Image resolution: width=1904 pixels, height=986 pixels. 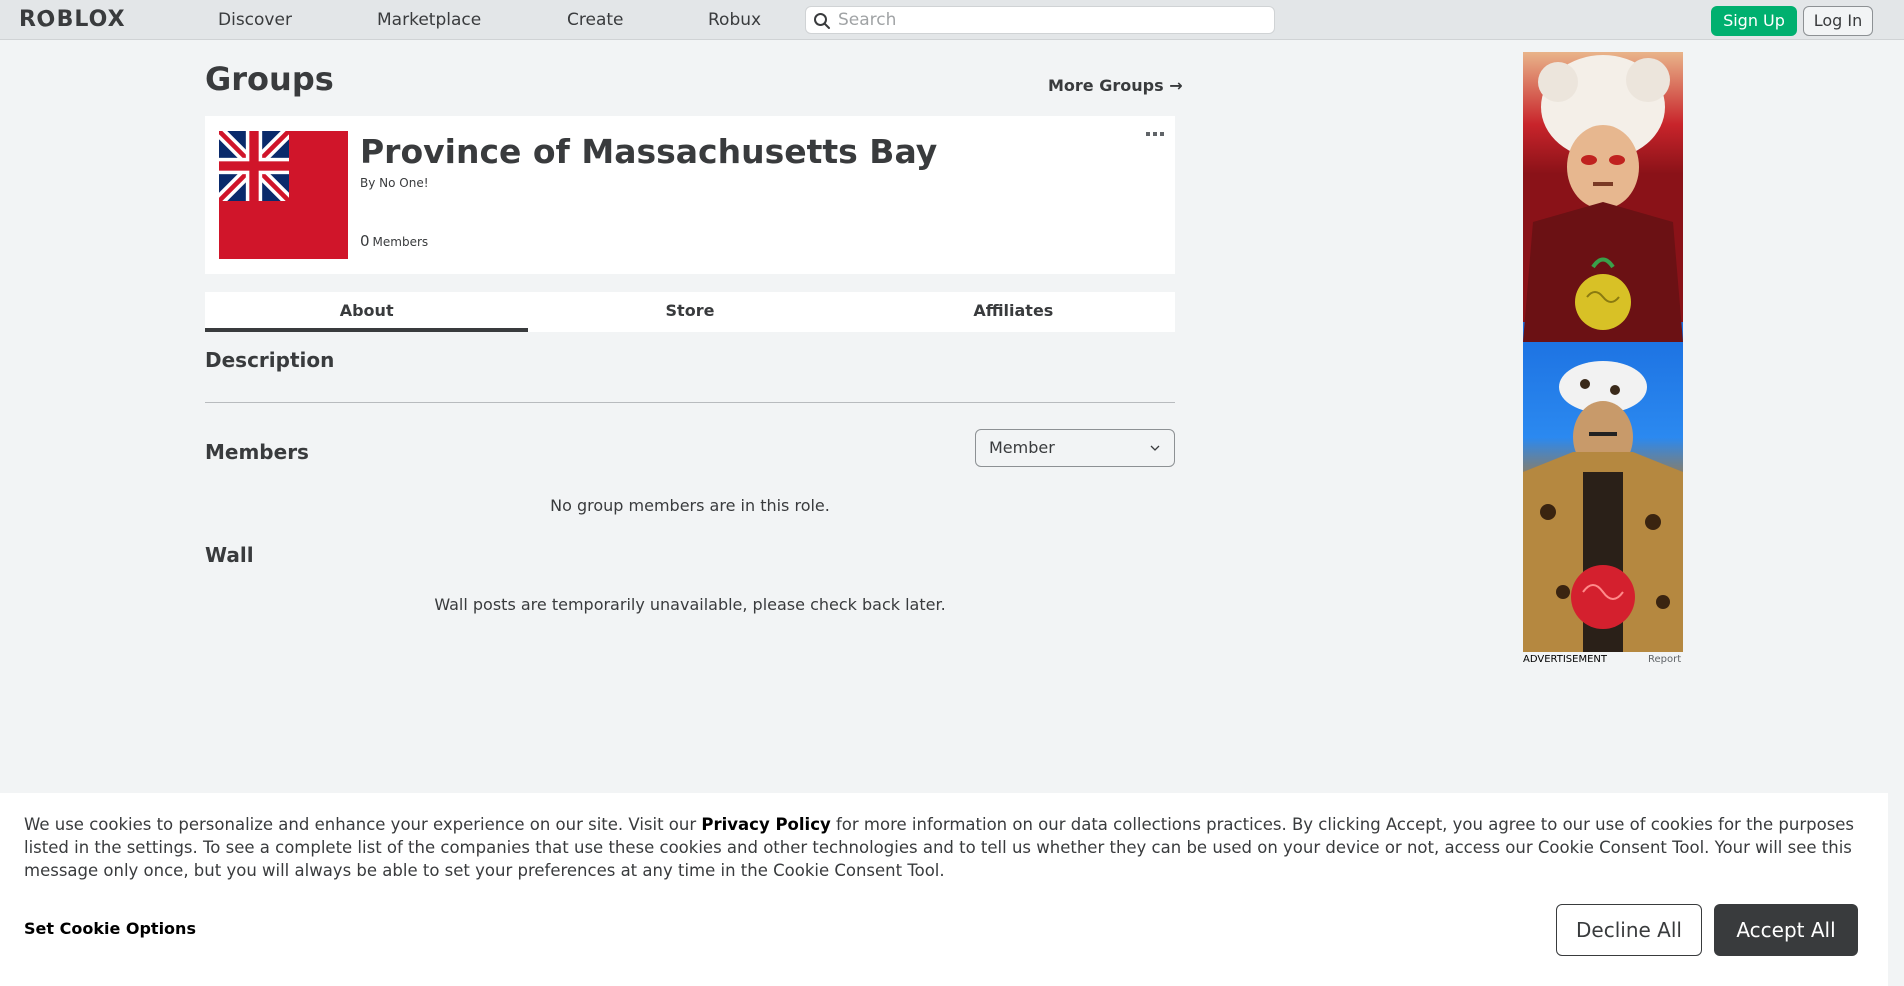 What do you see at coordinates (649, 151) in the screenshot?
I see `group-name: Province of Massachusetts Bay` at bounding box center [649, 151].